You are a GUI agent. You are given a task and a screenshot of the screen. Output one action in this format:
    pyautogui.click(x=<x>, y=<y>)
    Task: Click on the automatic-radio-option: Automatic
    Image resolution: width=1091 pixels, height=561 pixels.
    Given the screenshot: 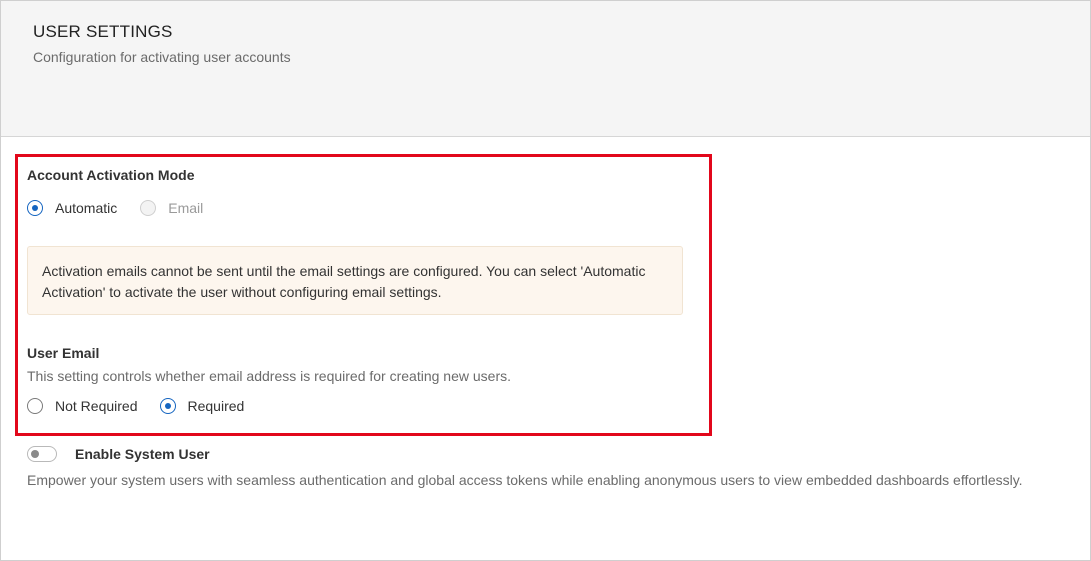 What is the action you would take?
    pyautogui.click(x=72, y=208)
    